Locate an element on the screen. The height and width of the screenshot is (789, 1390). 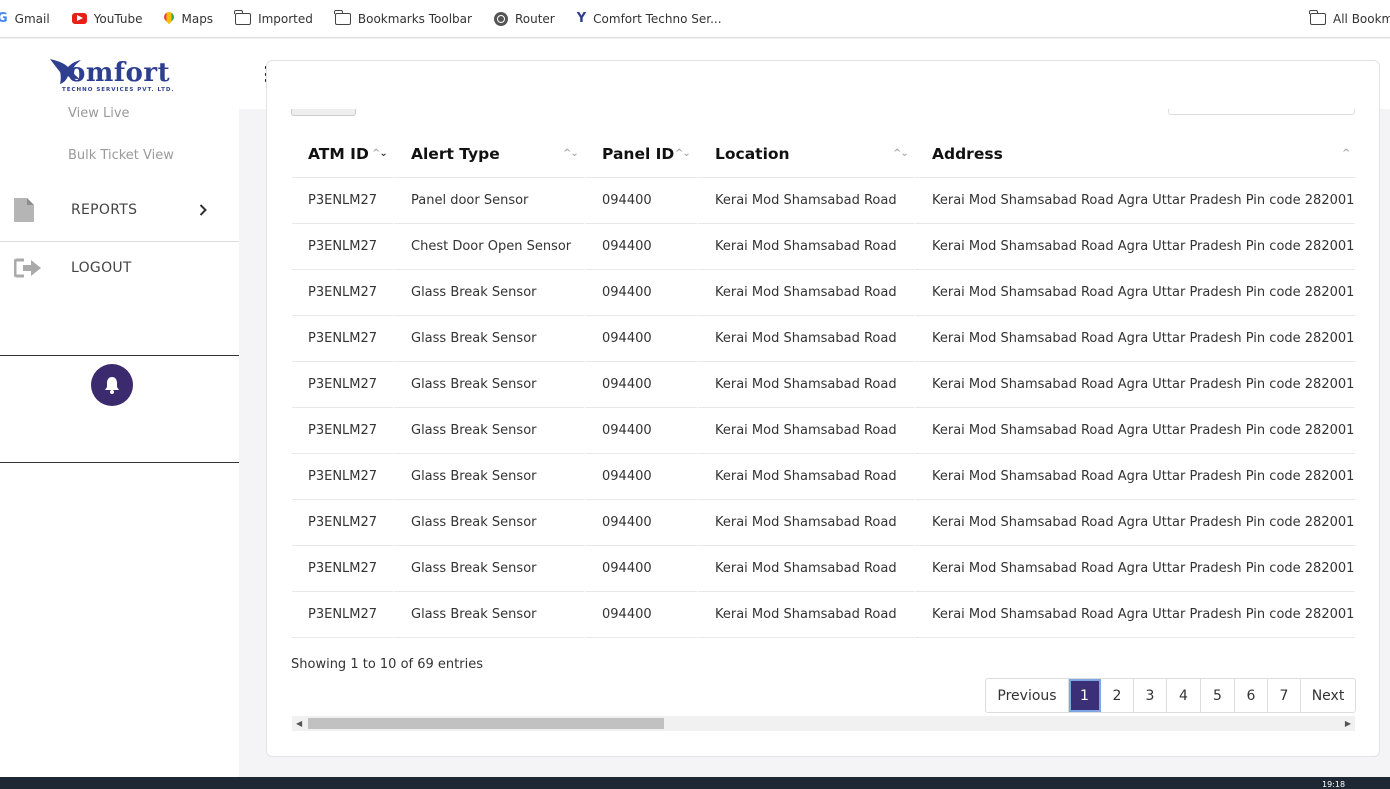
previous-page-button: Previous is located at coordinates (1027, 695).